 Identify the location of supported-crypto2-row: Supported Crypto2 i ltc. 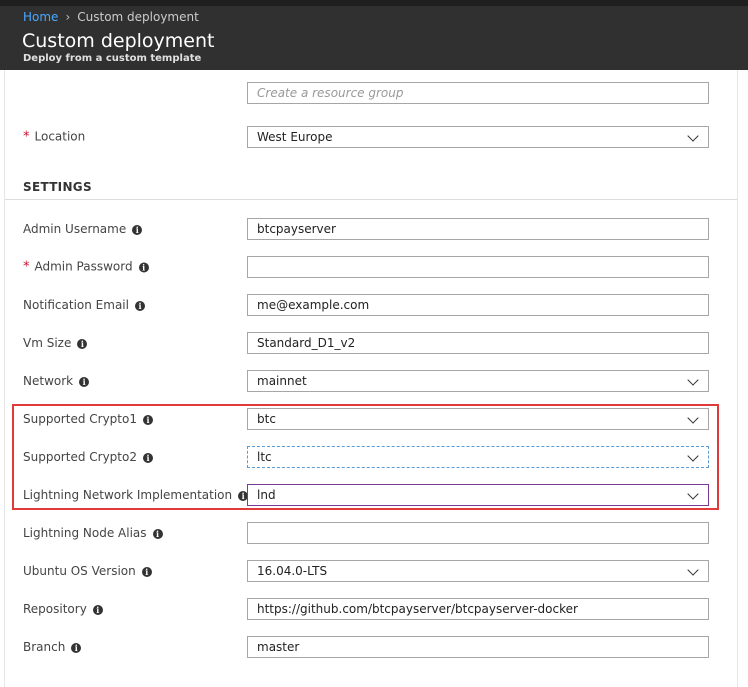
(374, 457).